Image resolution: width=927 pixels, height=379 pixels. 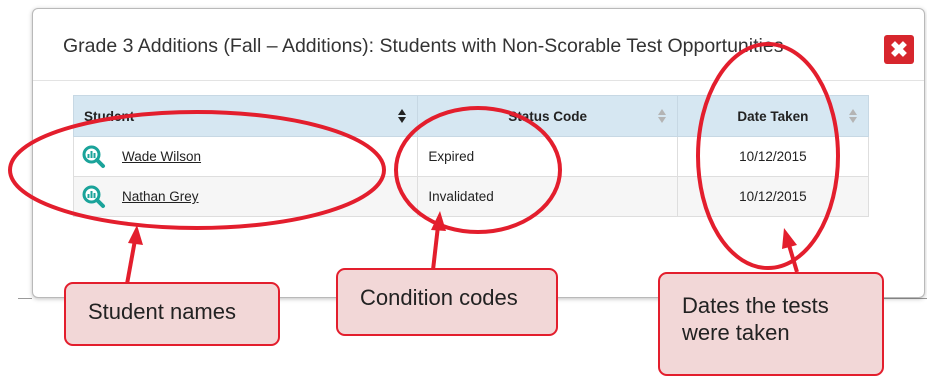 I want to click on callout-text-line1: Dates the tests, so click(x=755, y=305).